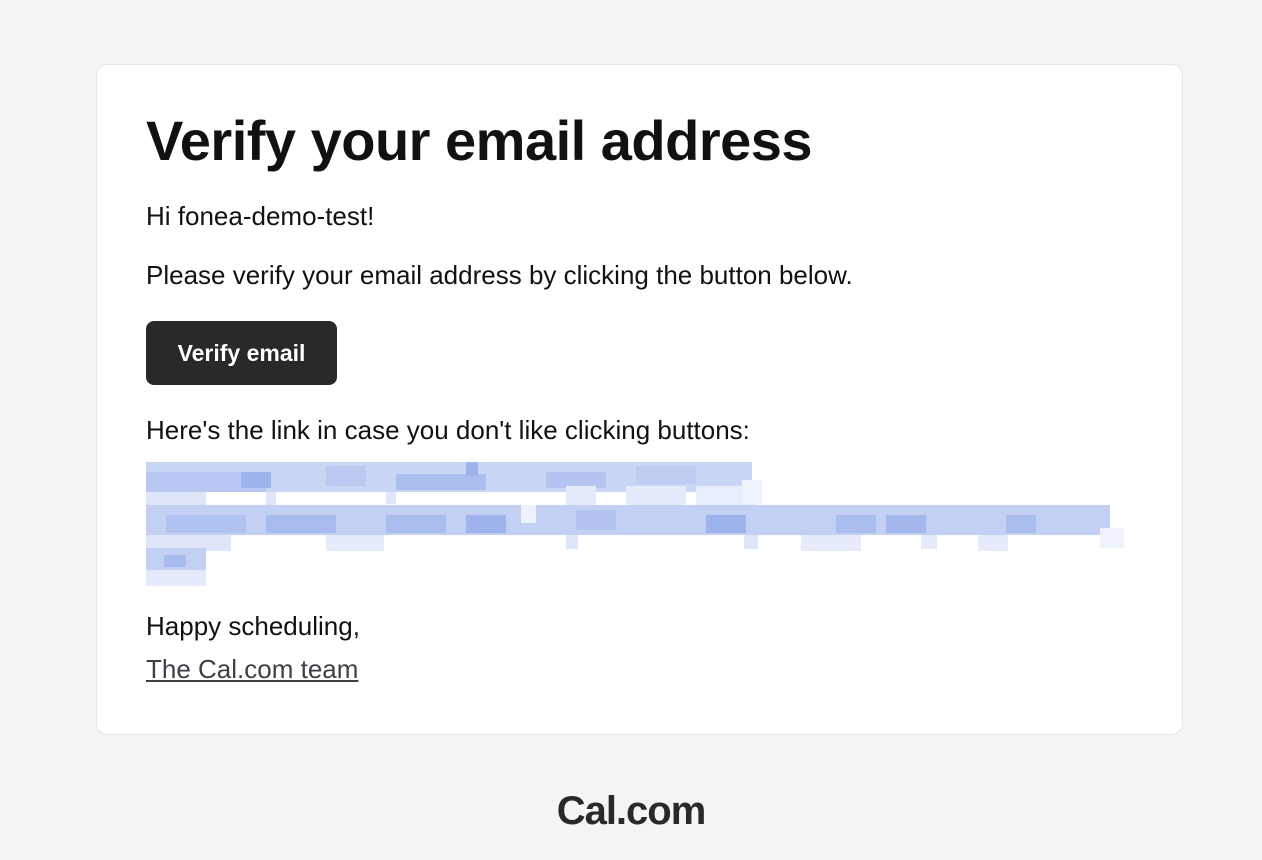  I want to click on signoff-text: Happy scheduling,, so click(253, 626).